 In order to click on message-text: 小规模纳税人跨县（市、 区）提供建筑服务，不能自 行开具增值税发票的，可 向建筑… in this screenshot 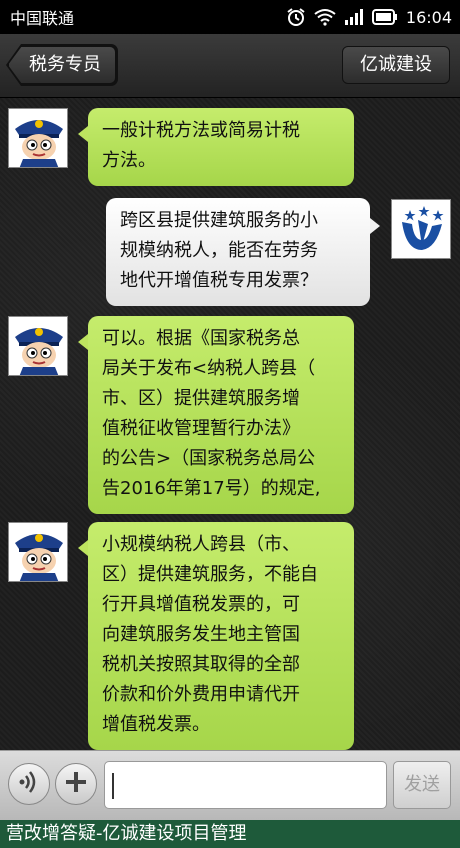, I will do `click(210, 634)`.